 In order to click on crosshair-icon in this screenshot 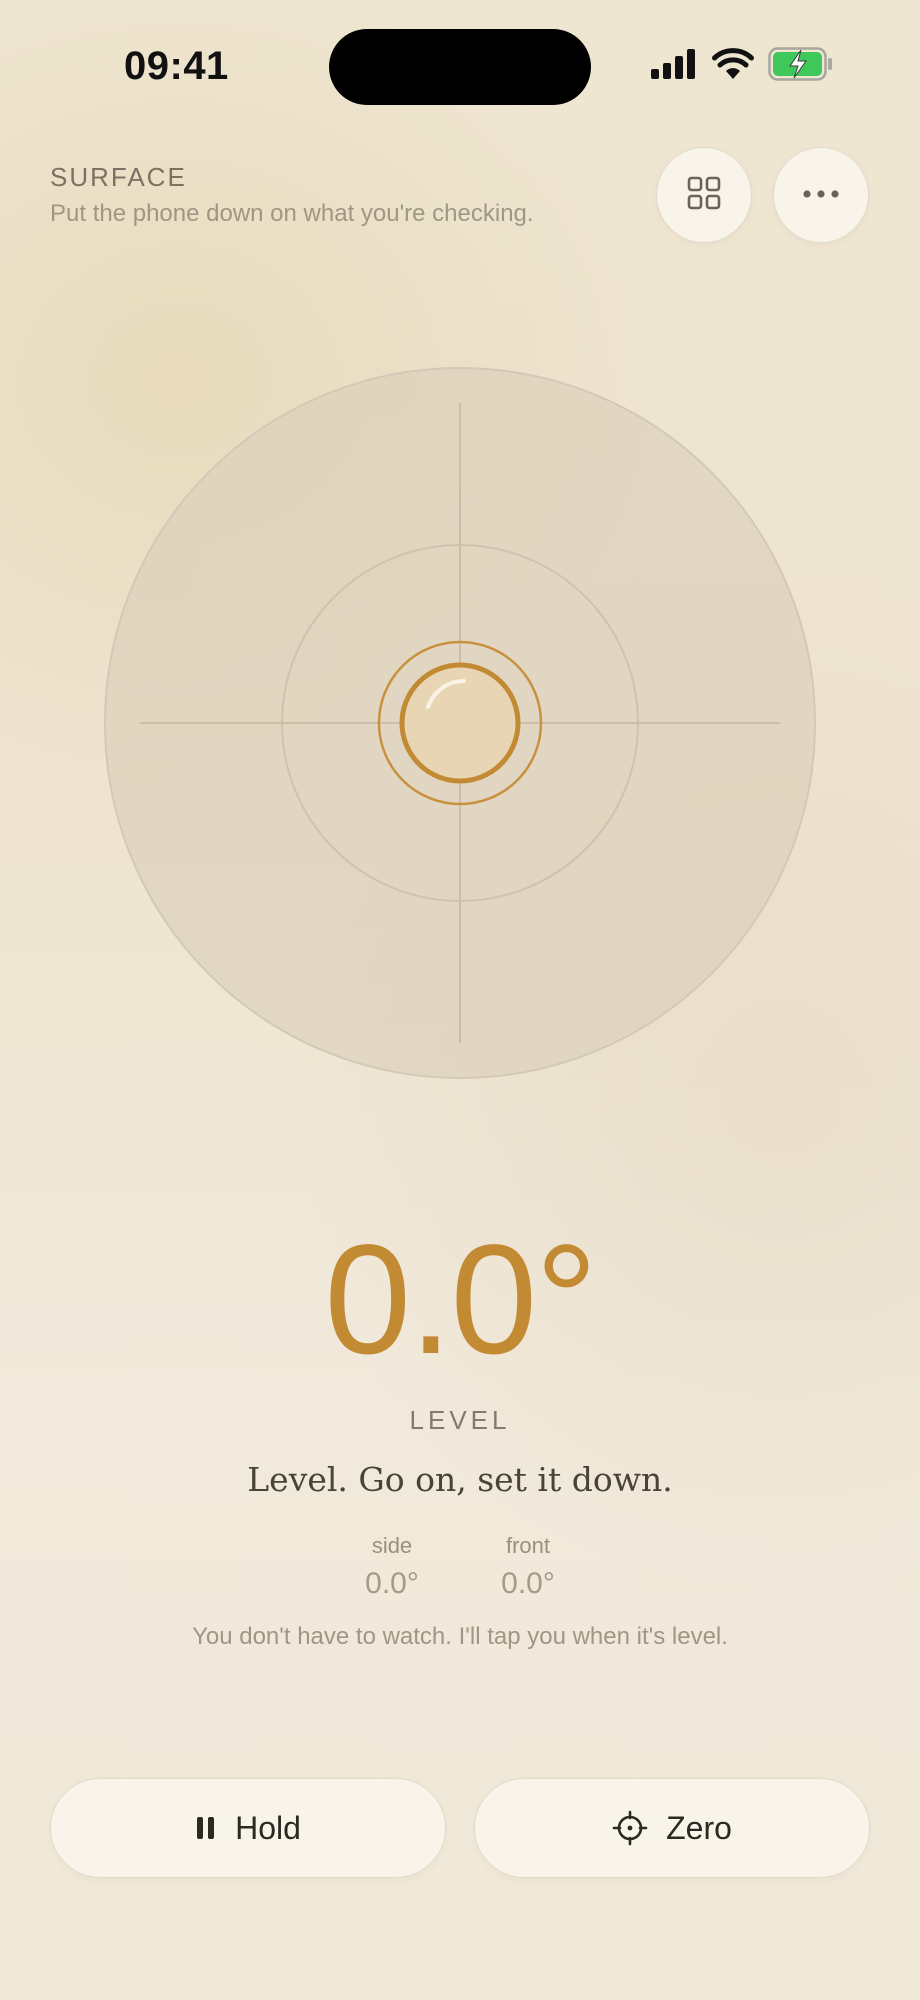, I will do `click(630, 1828)`.